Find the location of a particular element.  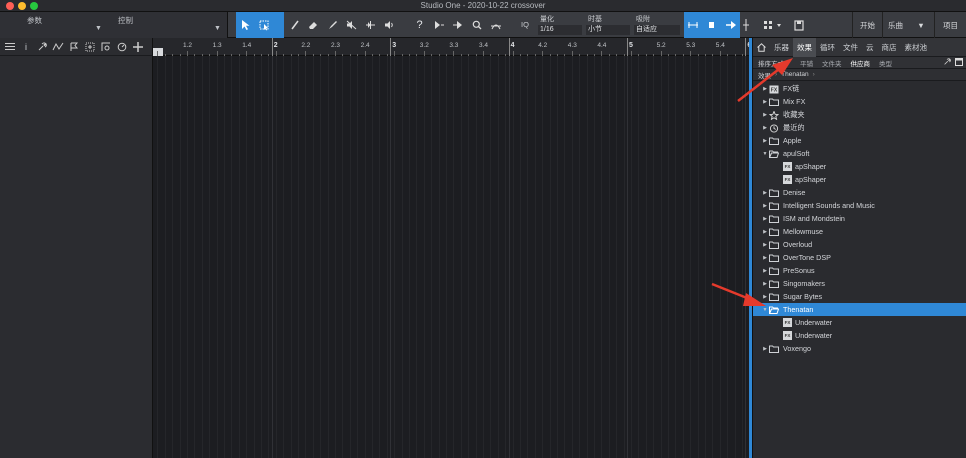

quantize-section: 量化 1/16 is located at coordinates (561, 25).